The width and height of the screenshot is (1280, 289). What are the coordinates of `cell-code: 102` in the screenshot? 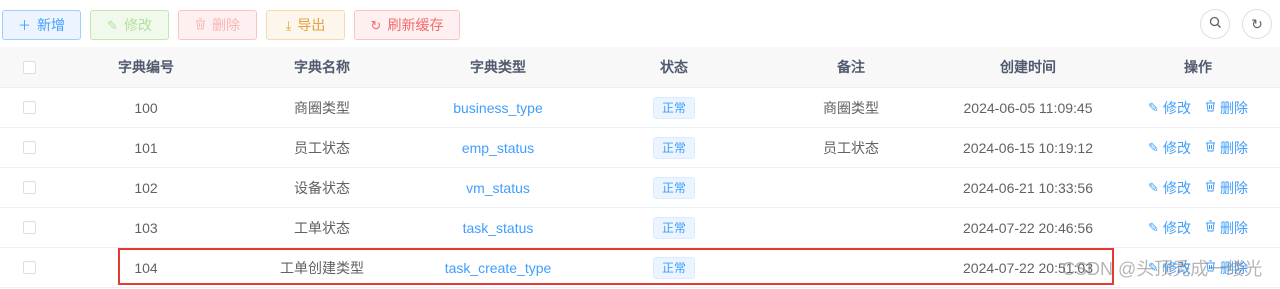 It's located at (146, 187).